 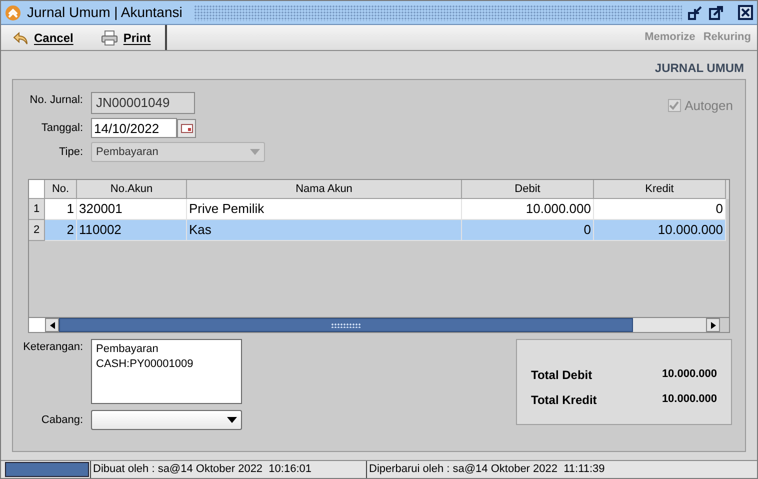 What do you see at coordinates (660, 189) in the screenshot?
I see `column-header: Kredit` at bounding box center [660, 189].